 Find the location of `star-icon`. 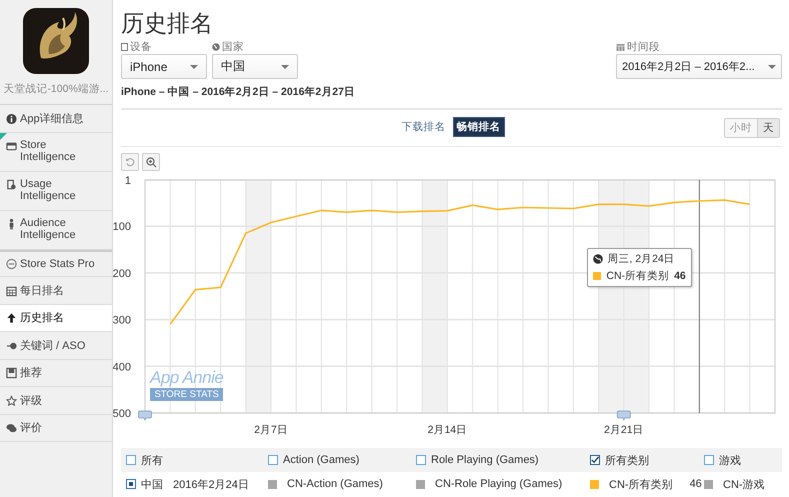

star-icon is located at coordinates (11, 400).